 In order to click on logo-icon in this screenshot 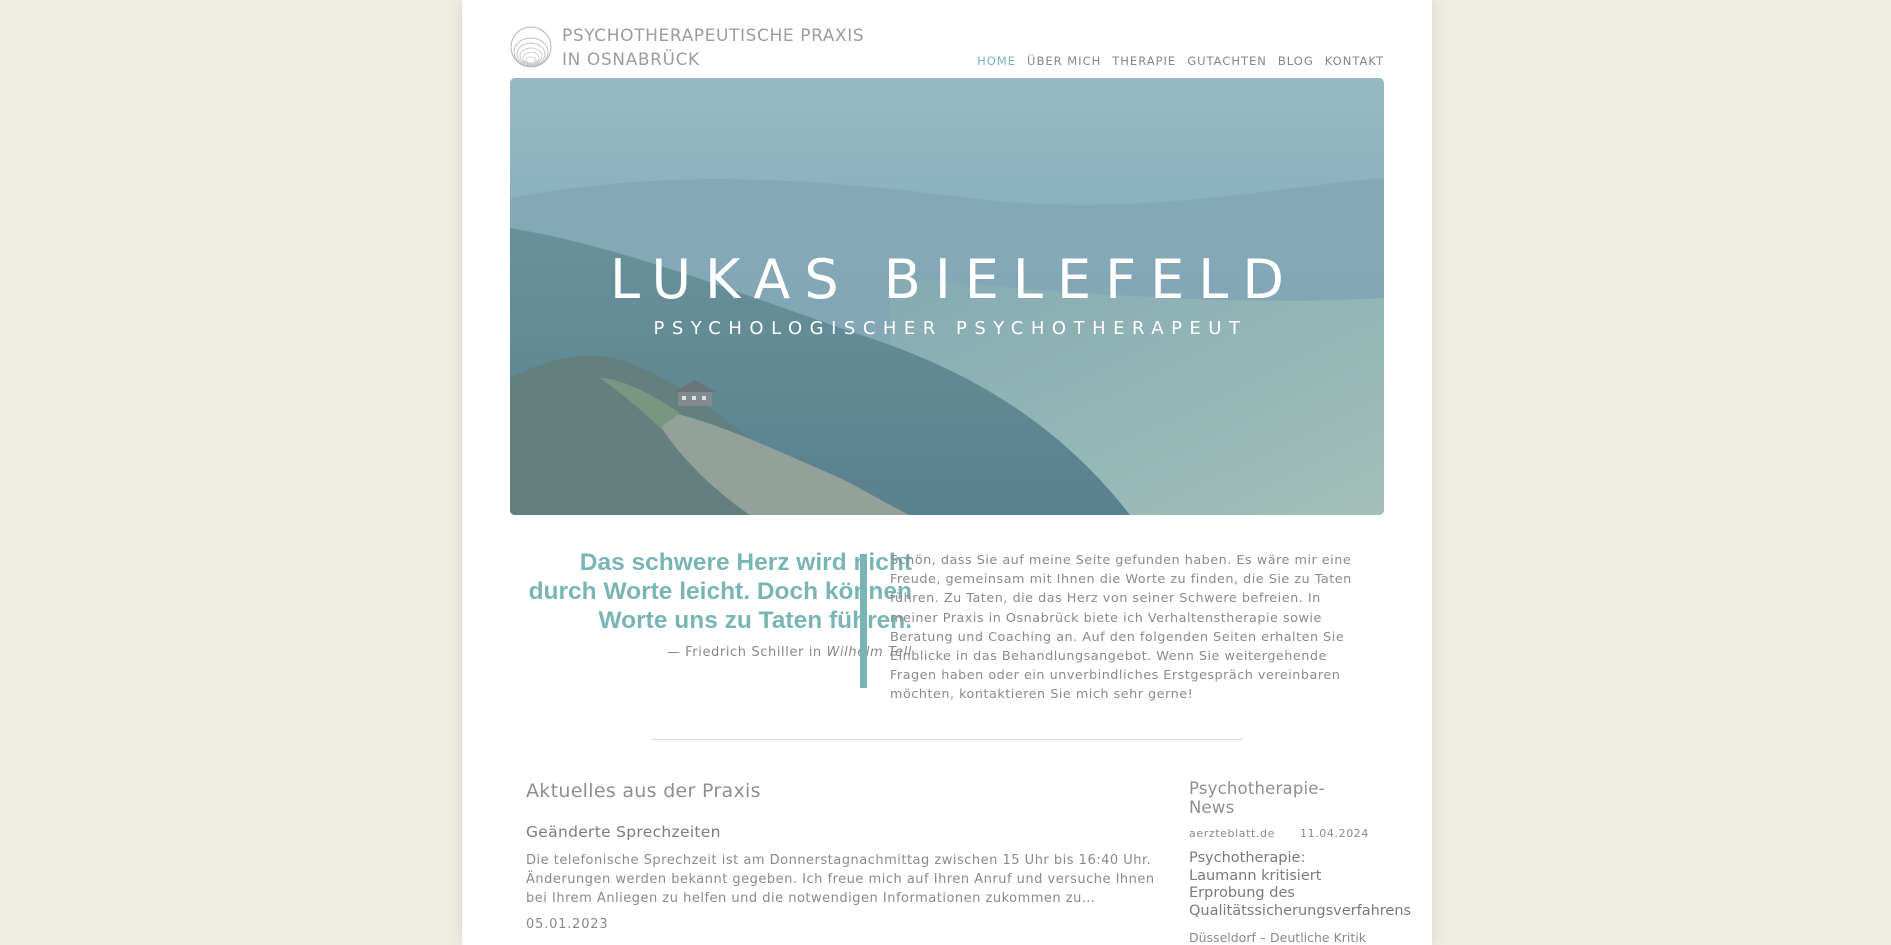, I will do `click(531, 47)`.